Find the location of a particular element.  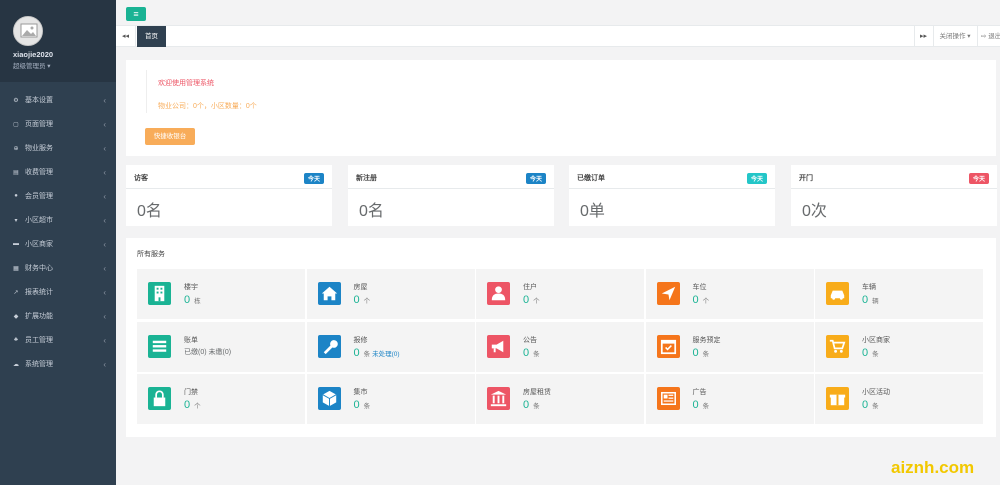

service-tile: 楼宇 0 栋 is located at coordinates (221, 294).